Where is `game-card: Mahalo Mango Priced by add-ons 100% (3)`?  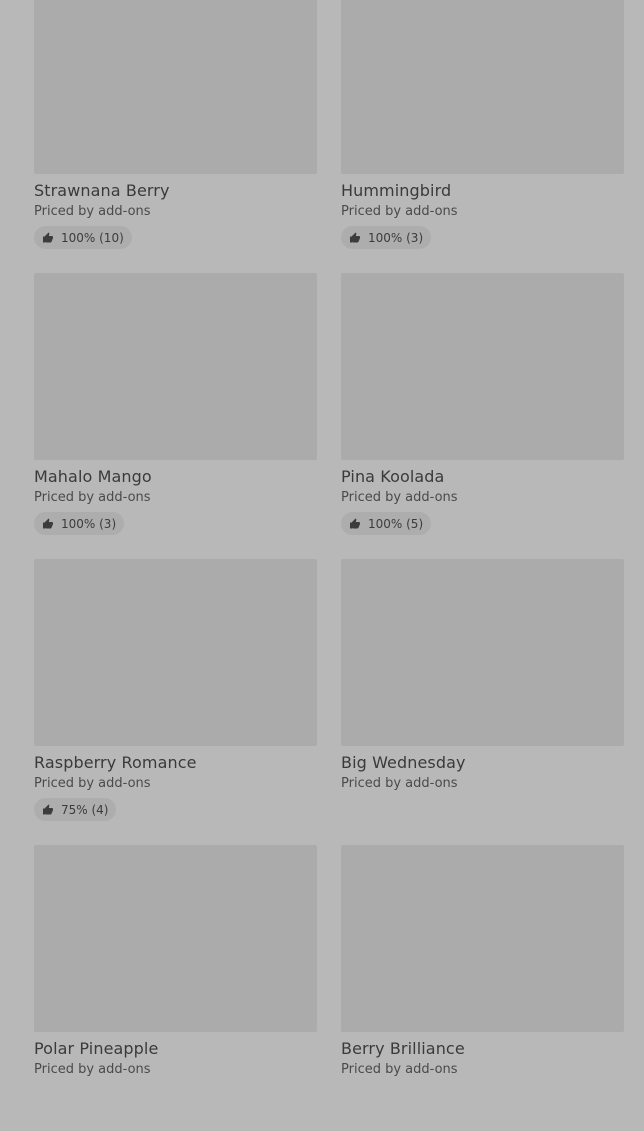 game-card: Mahalo Mango Priced by add-ons 100% (3) is located at coordinates (175, 416).